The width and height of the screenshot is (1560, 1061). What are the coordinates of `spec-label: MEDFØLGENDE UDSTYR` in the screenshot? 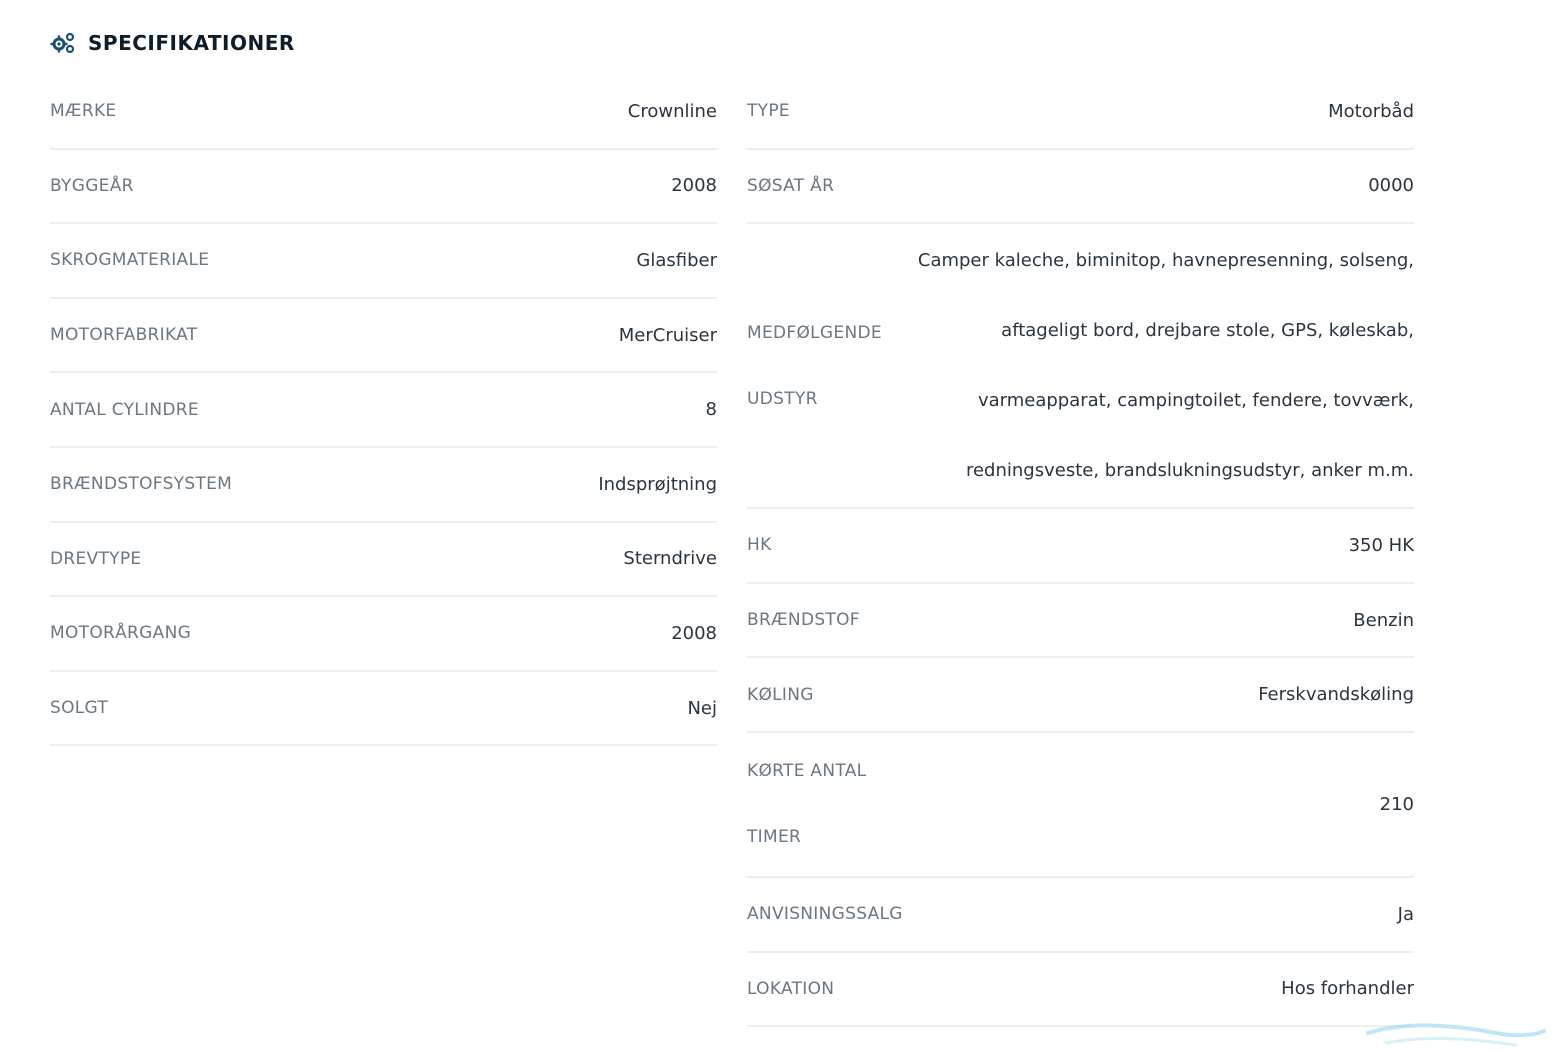 It's located at (814, 366).